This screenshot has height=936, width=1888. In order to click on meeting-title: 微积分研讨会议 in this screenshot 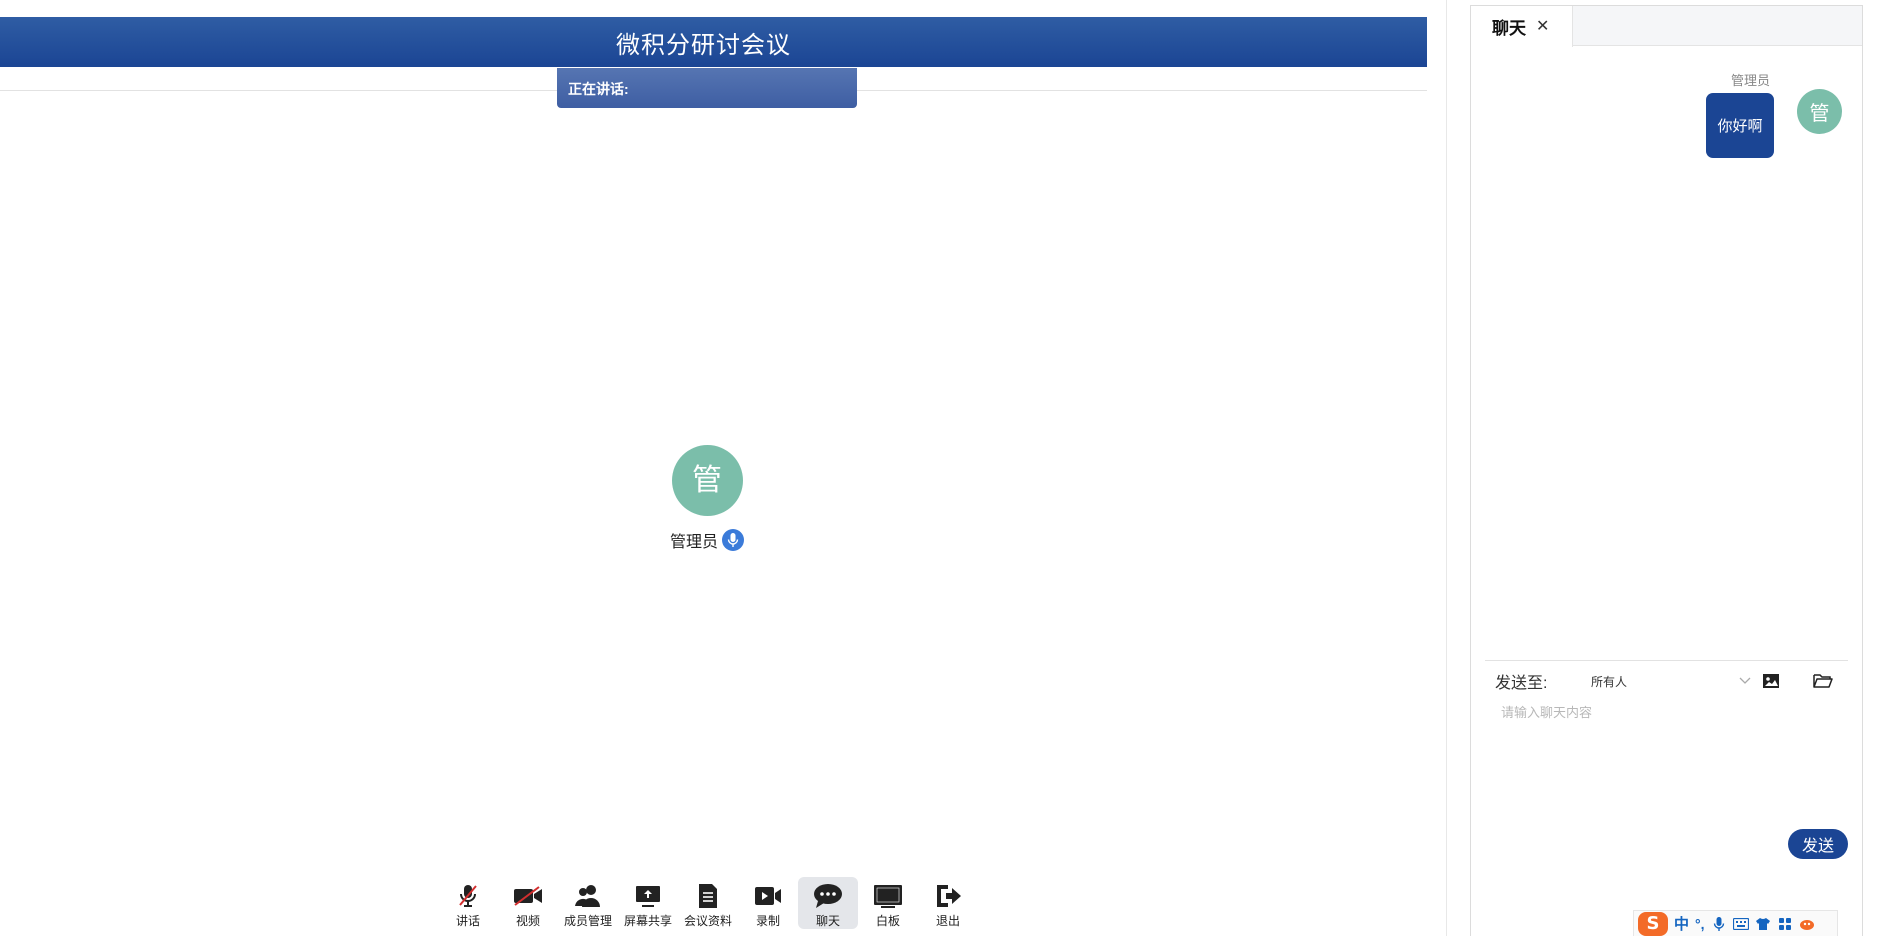, I will do `click(703, 45)`.